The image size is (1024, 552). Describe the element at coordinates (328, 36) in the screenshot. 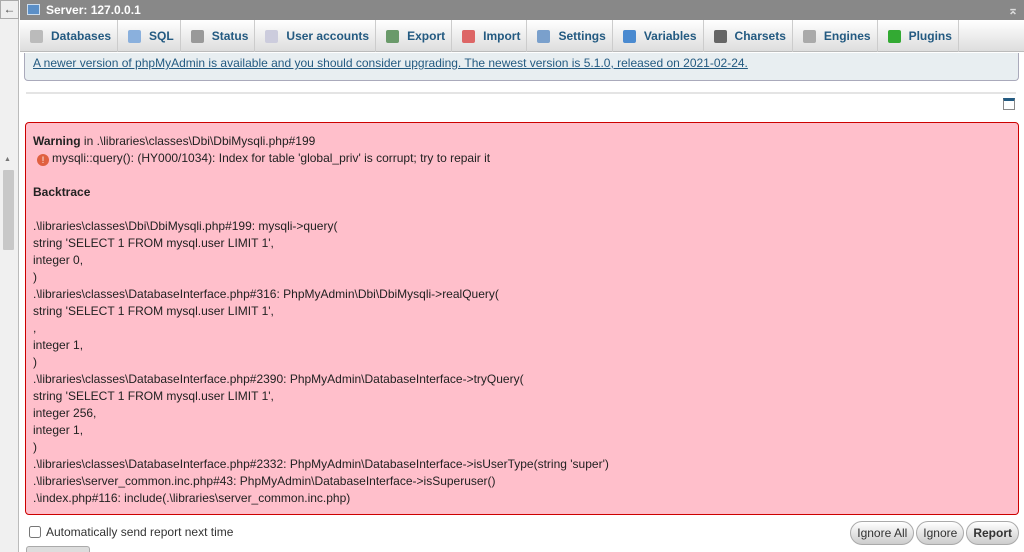

I see `tab-label: User accounts` at that location.